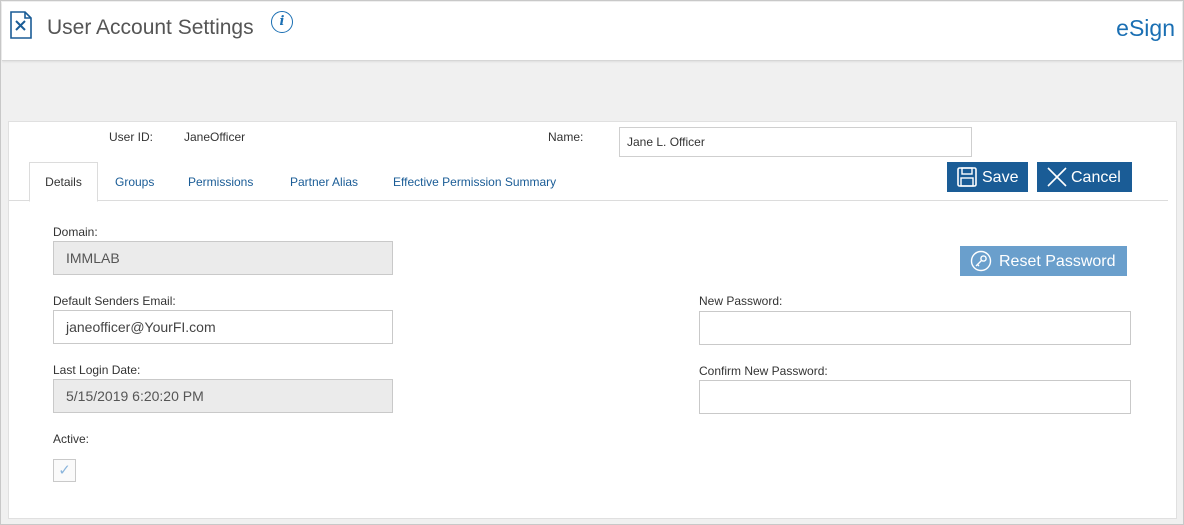 The image size is (1184, 525). Describe the element at coordinates (282, 22) in the screenshot. I see `info-icon: i` at that location.